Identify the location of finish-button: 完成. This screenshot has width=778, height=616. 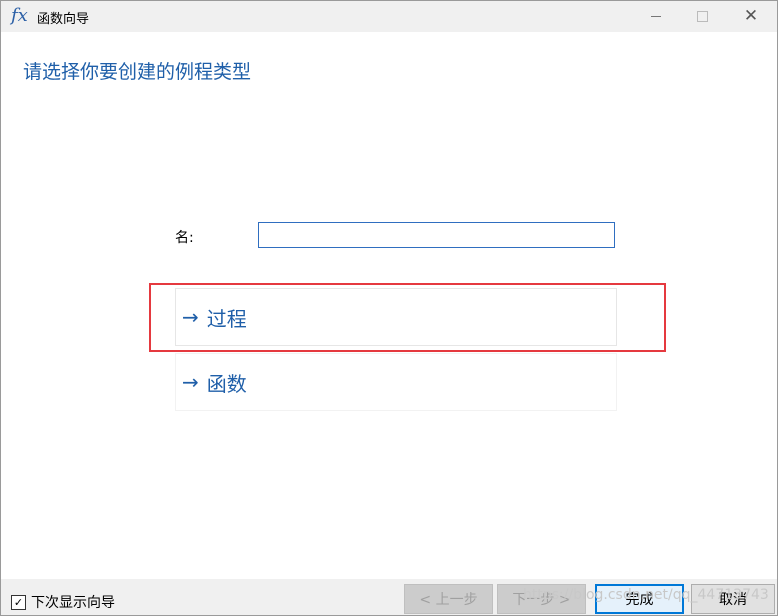
(639, 599).